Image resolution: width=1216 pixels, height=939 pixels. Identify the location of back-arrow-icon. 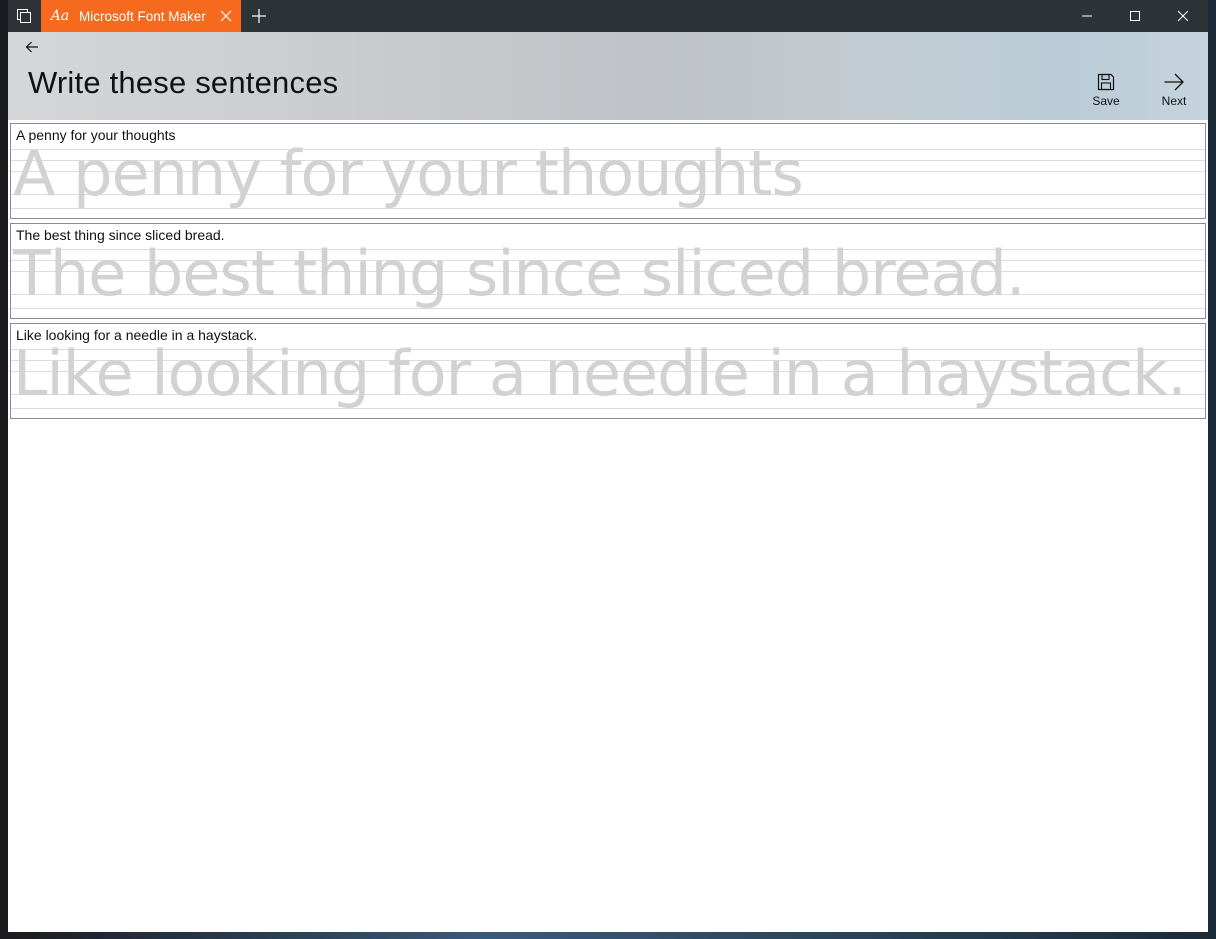
(31, 47).